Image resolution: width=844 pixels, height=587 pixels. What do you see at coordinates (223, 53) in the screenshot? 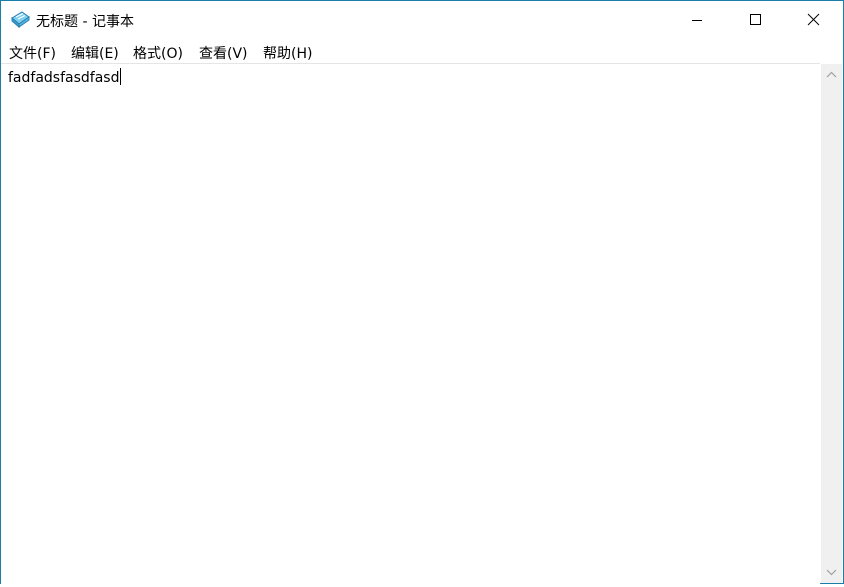
I see `menu-view: 查看(V)` at bounding box center [223, 53].